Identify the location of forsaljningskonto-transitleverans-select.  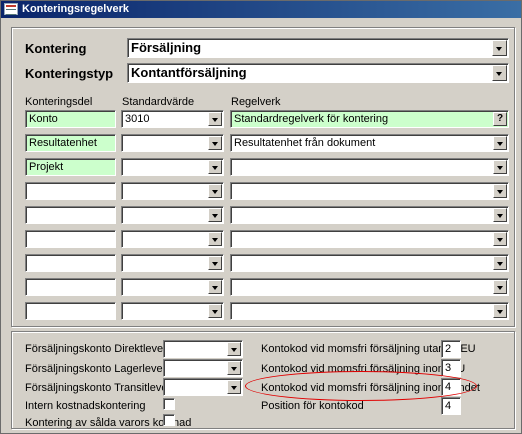
(203, 387).